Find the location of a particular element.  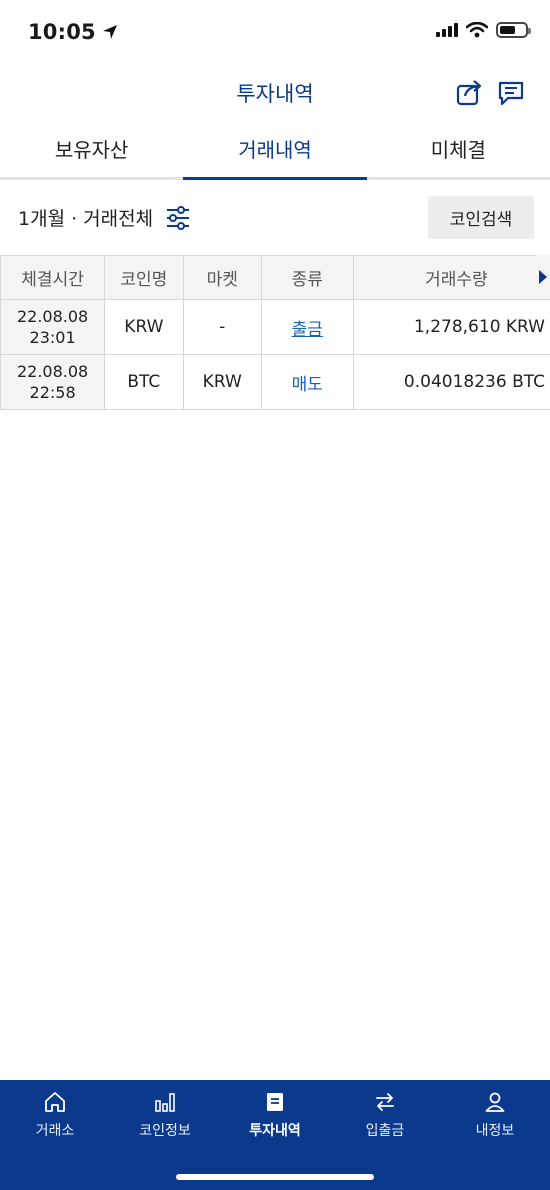

status-bar: 10:05 is located at coordinates (275, 33).